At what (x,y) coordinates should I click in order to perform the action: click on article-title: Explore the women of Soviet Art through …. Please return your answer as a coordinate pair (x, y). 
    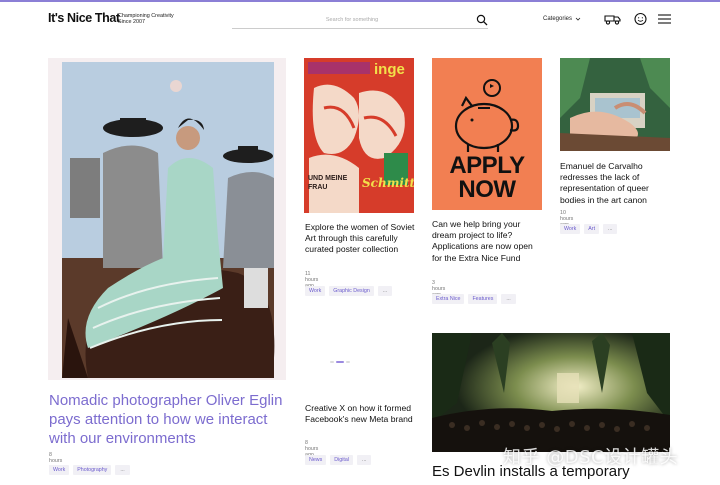
    Looking at the image, I should click on (360, 239).